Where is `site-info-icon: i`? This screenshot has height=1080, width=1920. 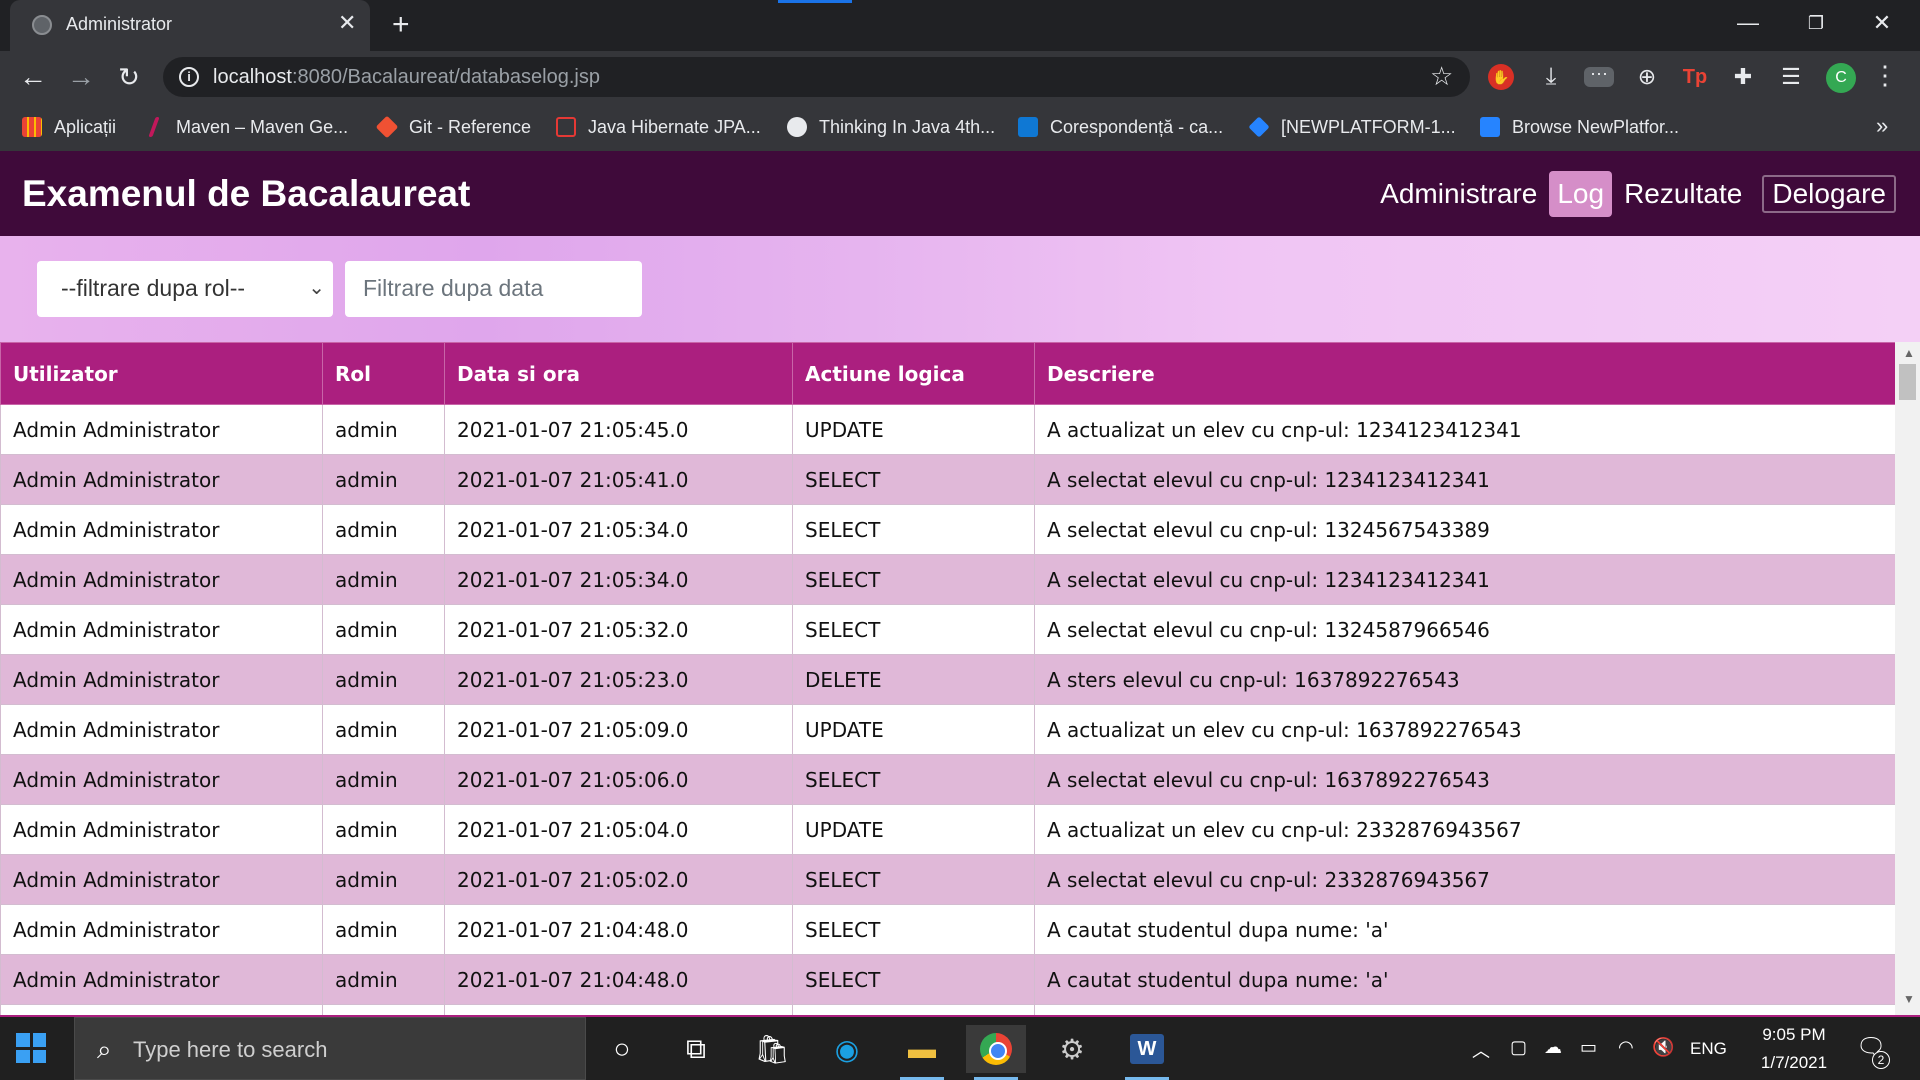 site-info-icon: i is located at coordinates (189, 77).